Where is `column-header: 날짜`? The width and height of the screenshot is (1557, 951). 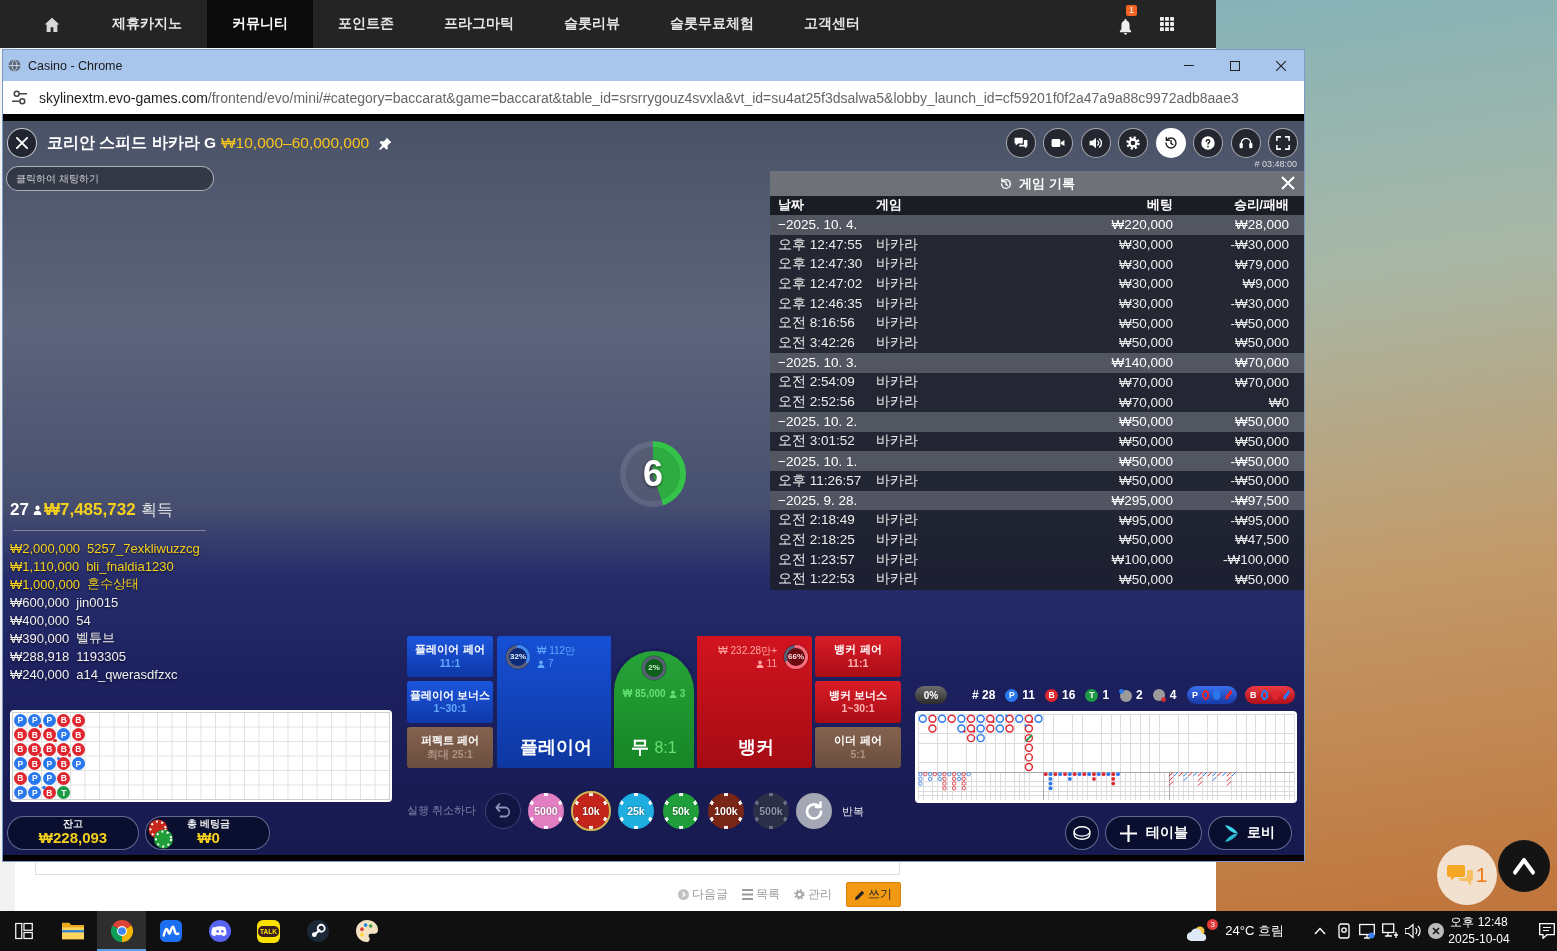 column-header: 날짜 is located at coordinates (791, 205).